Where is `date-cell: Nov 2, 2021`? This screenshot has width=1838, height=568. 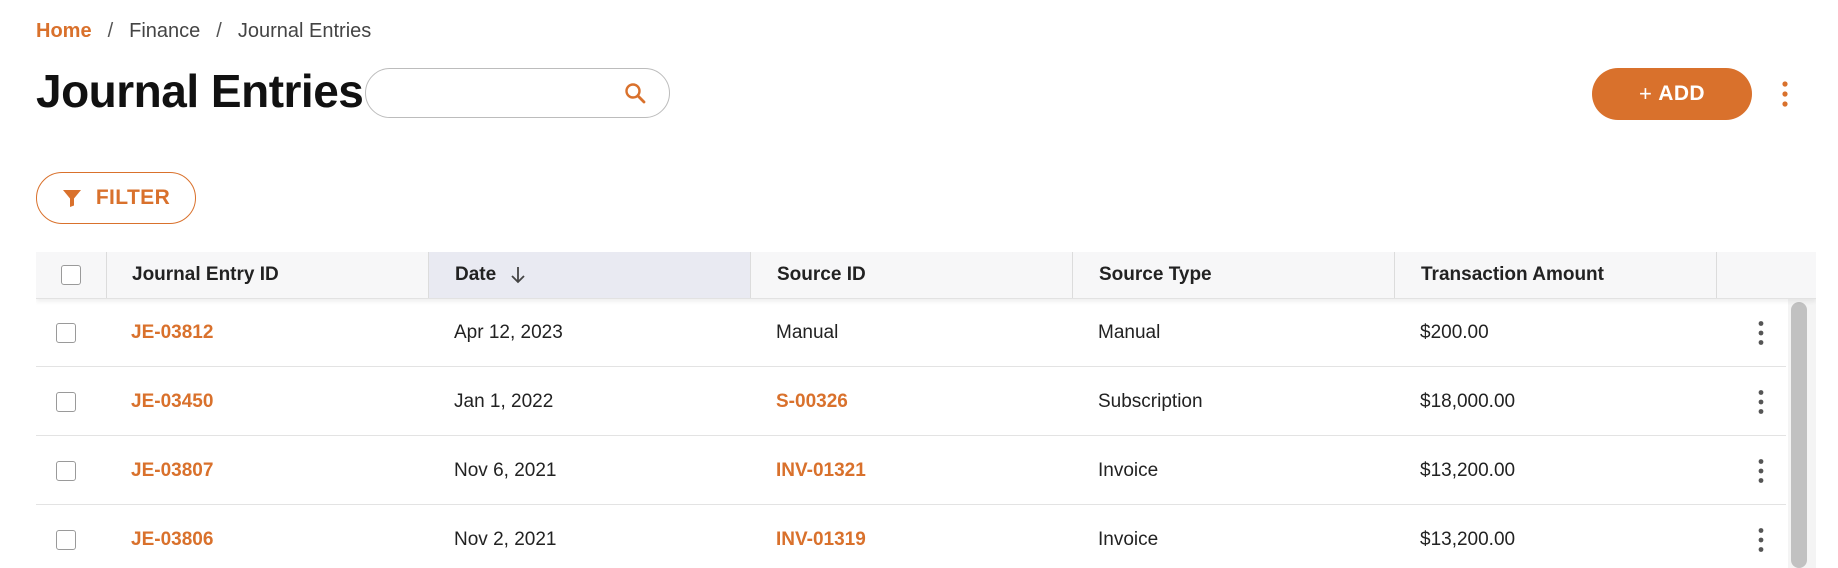
date-cell: Nov 2, 2021 is located at coordinates (505, 539).